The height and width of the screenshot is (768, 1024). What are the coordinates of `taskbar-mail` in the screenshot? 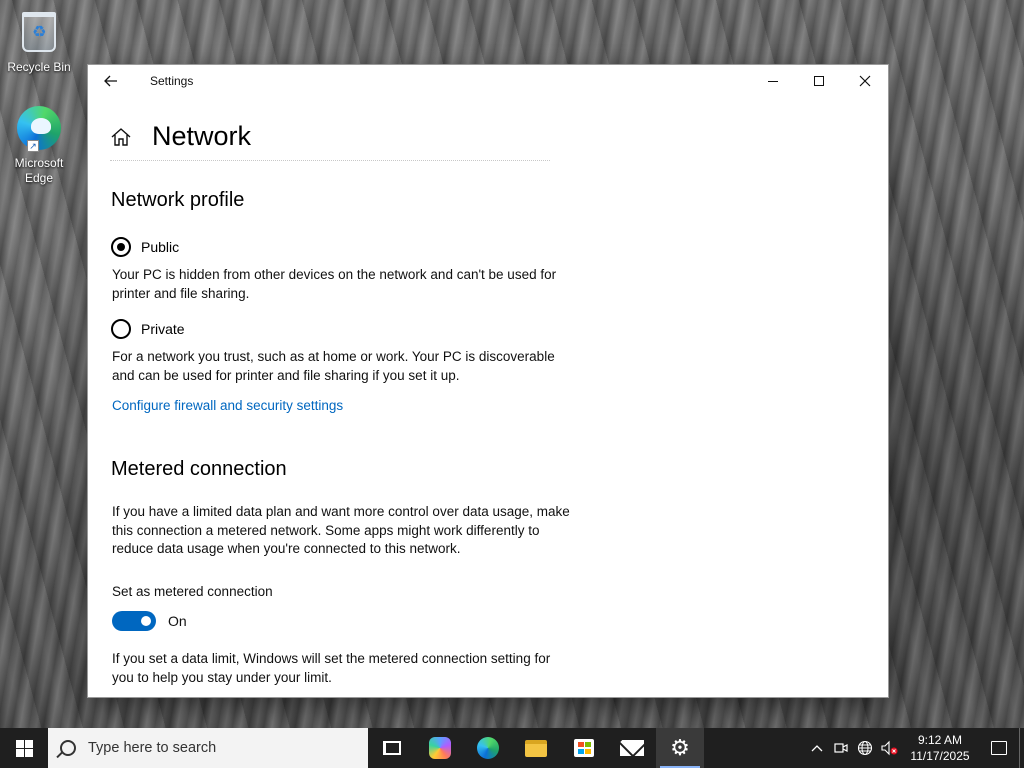 It's located at (632, 748).